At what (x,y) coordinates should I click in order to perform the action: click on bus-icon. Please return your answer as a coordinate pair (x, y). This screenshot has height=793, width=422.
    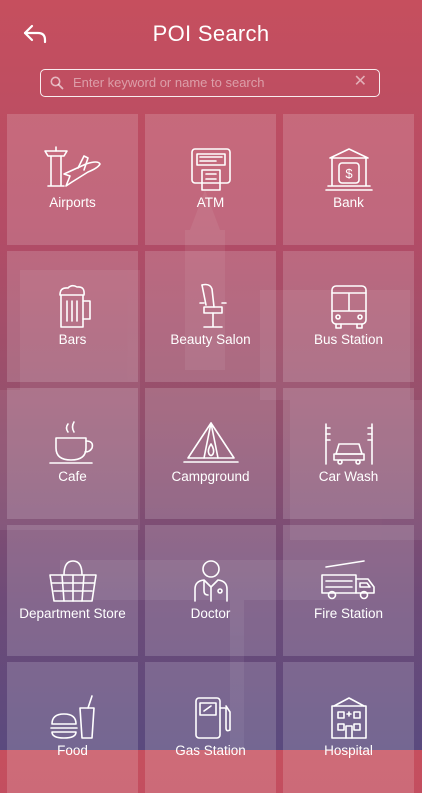
    Looking at the image, I should click on (349, 307).